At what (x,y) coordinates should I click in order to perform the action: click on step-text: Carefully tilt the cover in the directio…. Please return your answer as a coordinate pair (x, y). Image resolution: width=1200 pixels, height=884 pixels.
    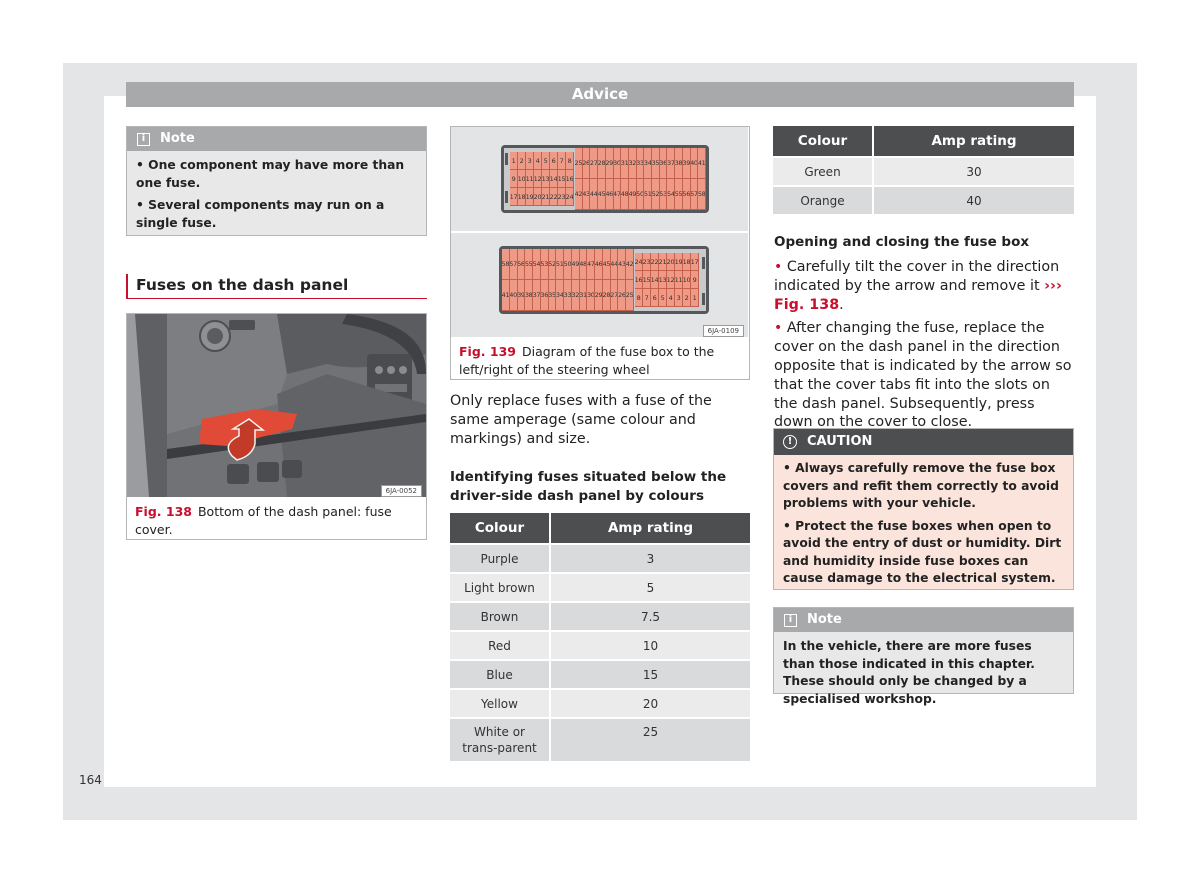
    Looking at the image, I should click on (917, 276).